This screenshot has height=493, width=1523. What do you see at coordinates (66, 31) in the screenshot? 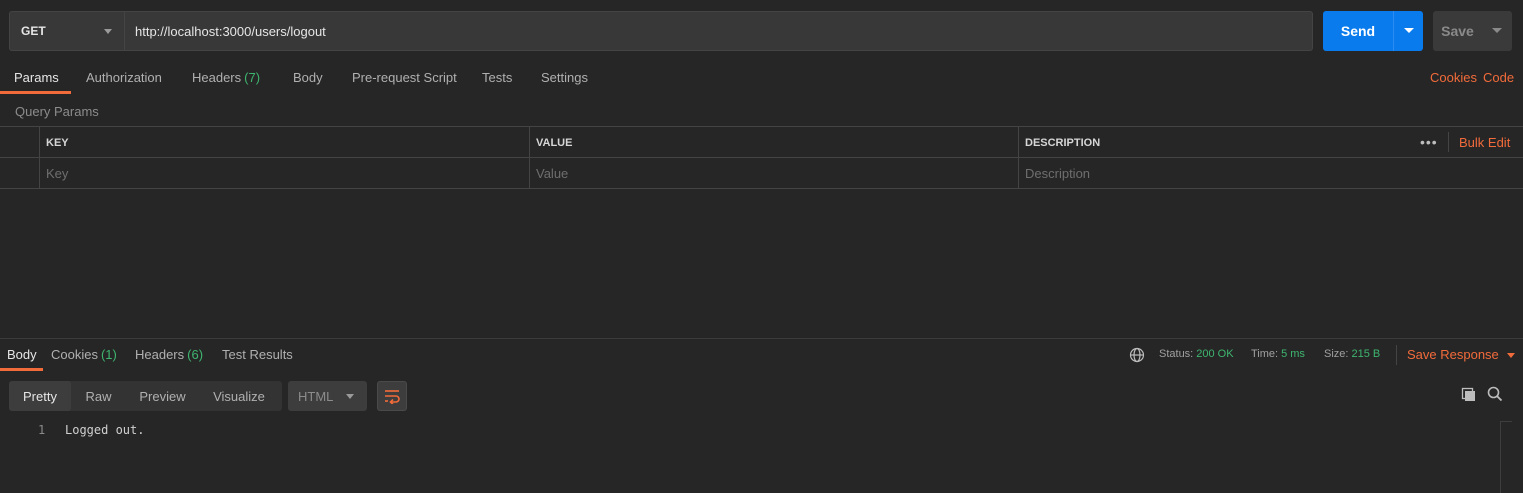
I see `method-select: GET` at bounding box center [66, 31].